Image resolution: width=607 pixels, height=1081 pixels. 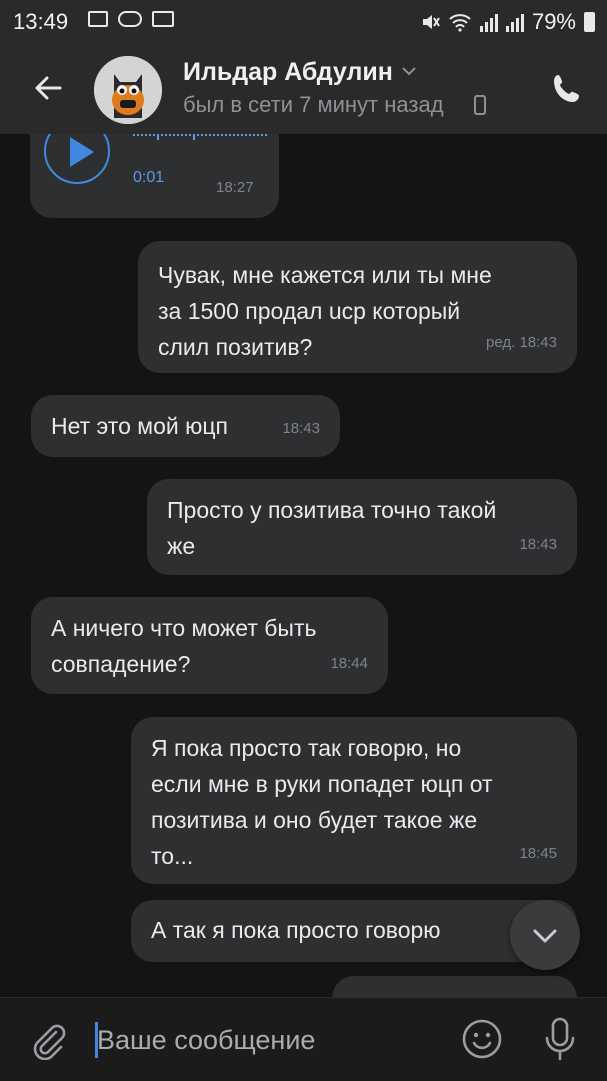 What do you see at coordinates (303, 22) in the screenshot?
I see `status-bar: 13:49 79%` at bounding box center [303, 22].